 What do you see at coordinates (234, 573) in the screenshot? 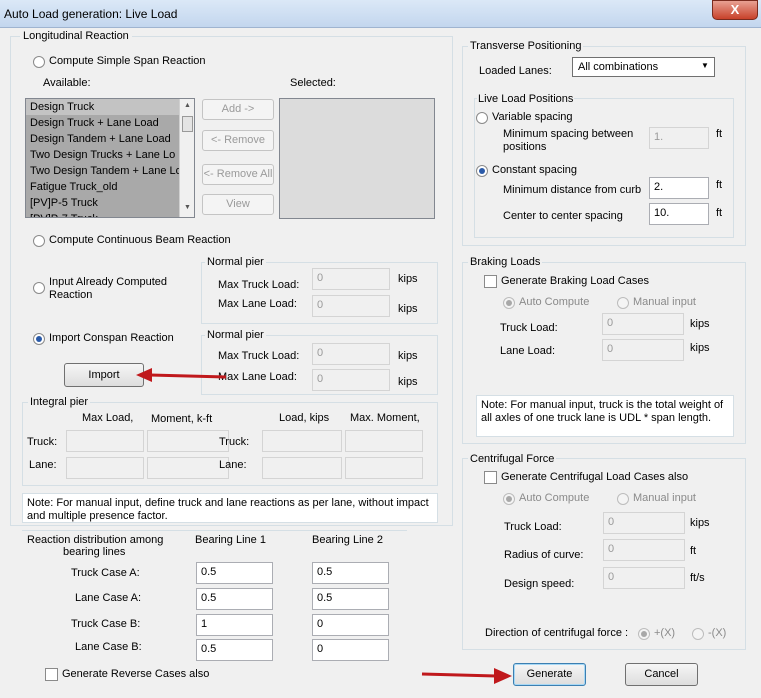
I see `truck-case-a-bl1-input: 0.5` at bounding box center [234, 573].